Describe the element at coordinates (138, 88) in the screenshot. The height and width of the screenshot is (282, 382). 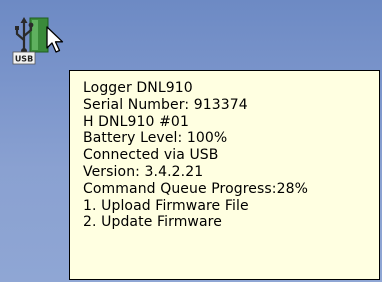
I see `tooltip-logger-name: Logger DNL910` at that location.